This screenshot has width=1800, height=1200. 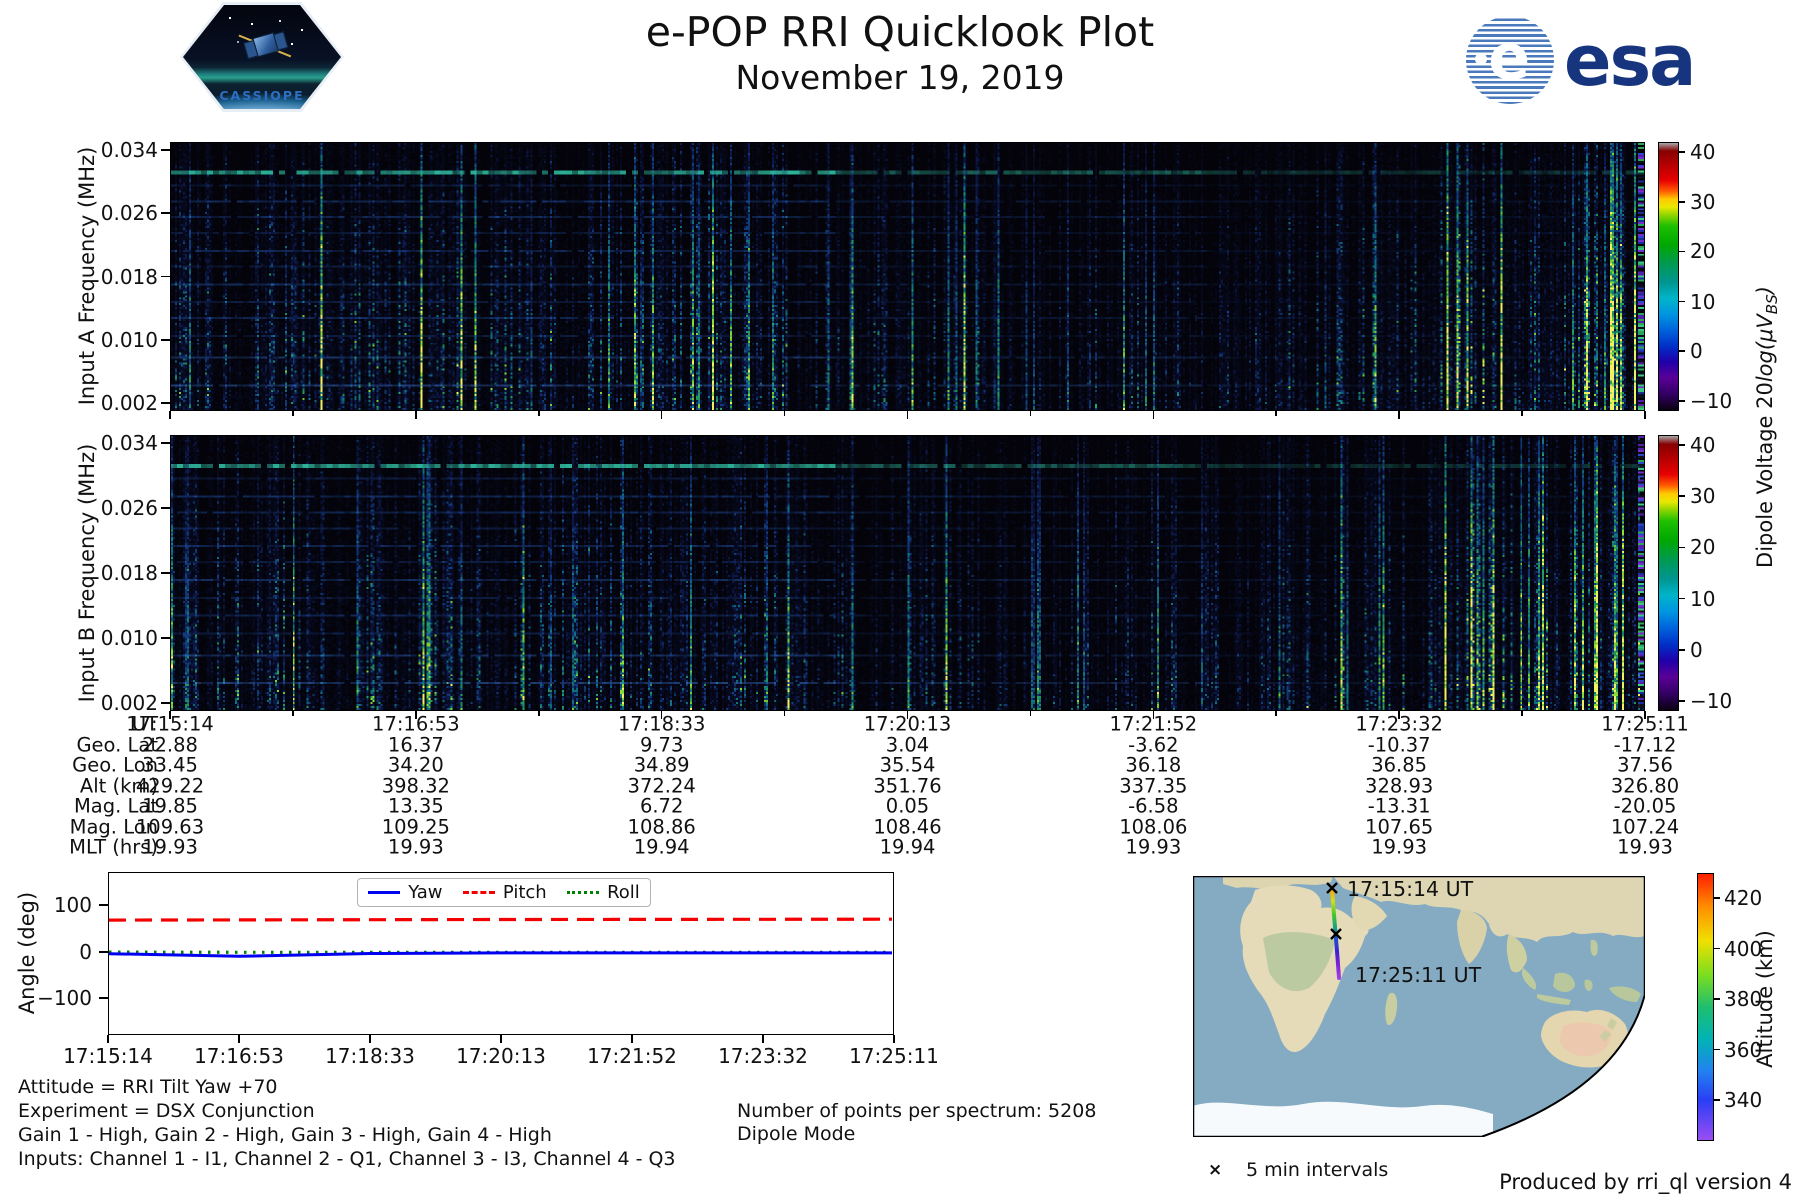 What do you see at coordinates (108, 1056) in the screenshot?
I see `angle-xtick-label: 17:15:14` at bounding box center [108, 1056].